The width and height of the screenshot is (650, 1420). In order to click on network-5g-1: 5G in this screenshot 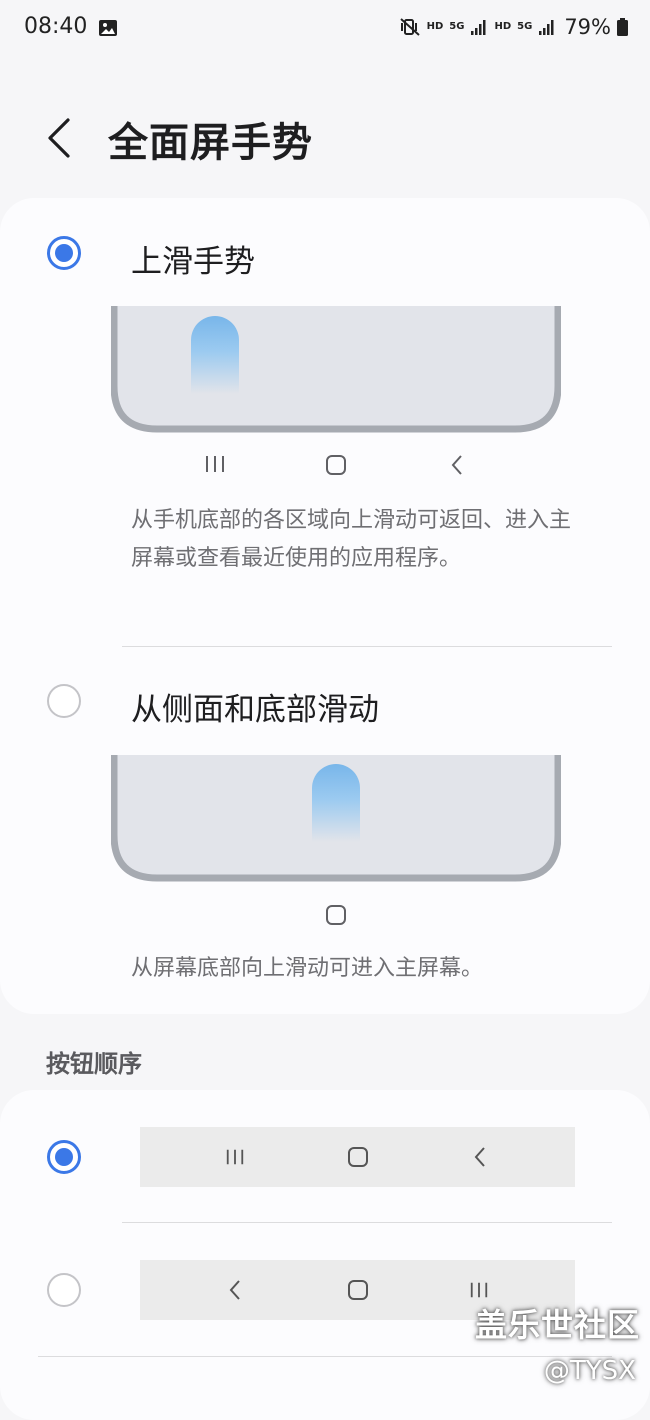, I will do `click(457, 26)`.